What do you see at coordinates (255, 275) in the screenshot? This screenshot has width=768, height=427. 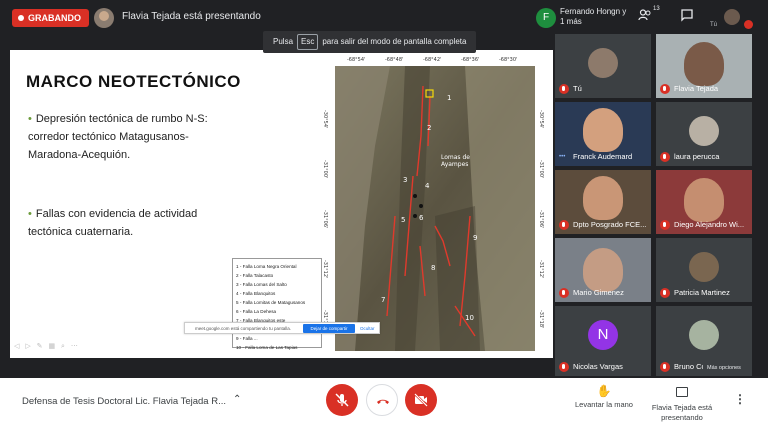 I see `legend-item: 2 - Falla Talacasto` at bounding box center [255, 275].